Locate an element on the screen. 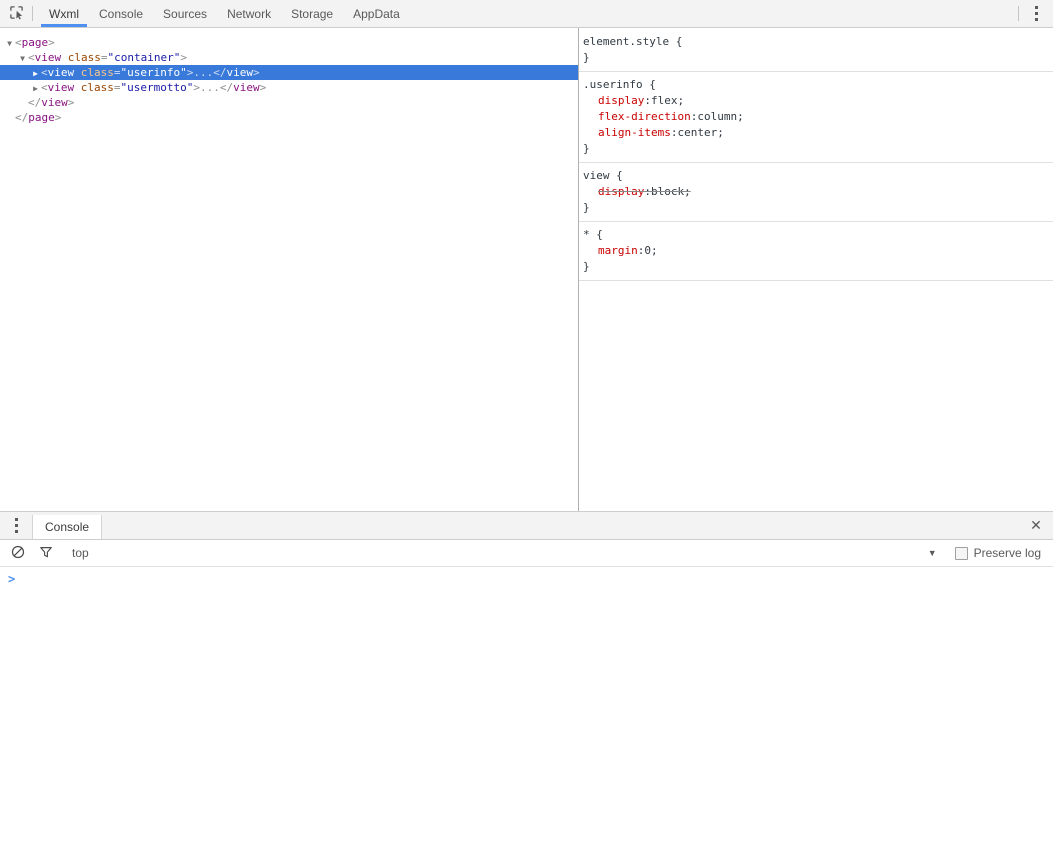 The width and height of the screenshot is (1053, 856). css-property-value: block; is located at coordinates (670, 191).